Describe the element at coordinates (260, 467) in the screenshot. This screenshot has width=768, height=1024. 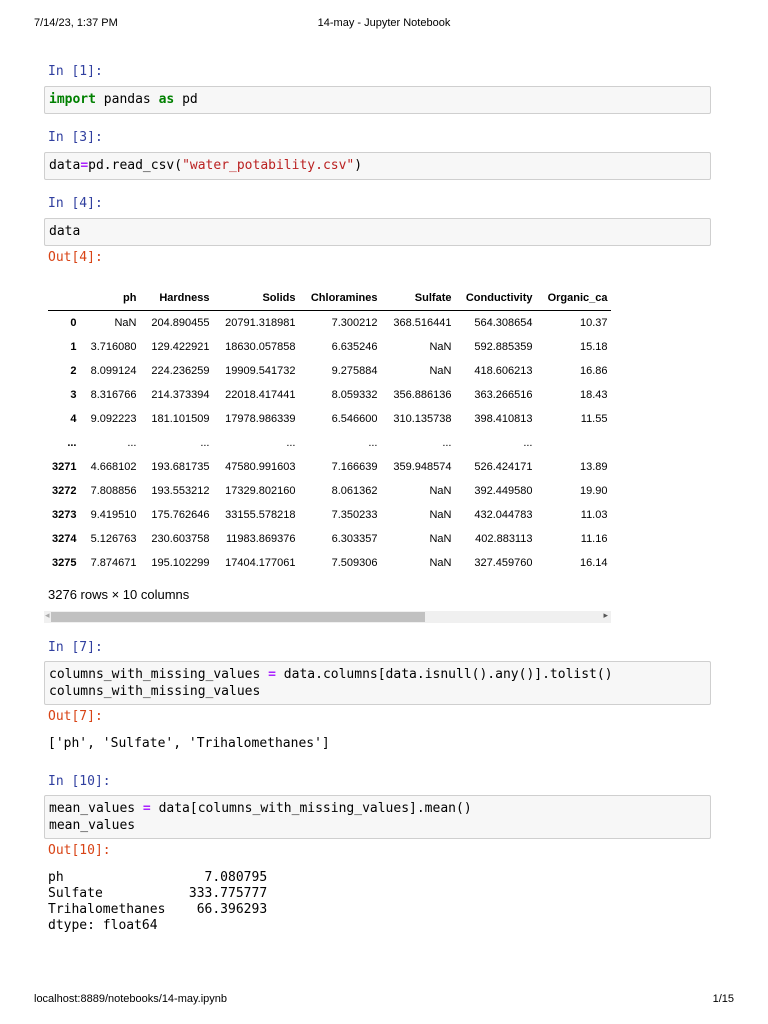
I see `table-cell: 47580.991603` at that location.